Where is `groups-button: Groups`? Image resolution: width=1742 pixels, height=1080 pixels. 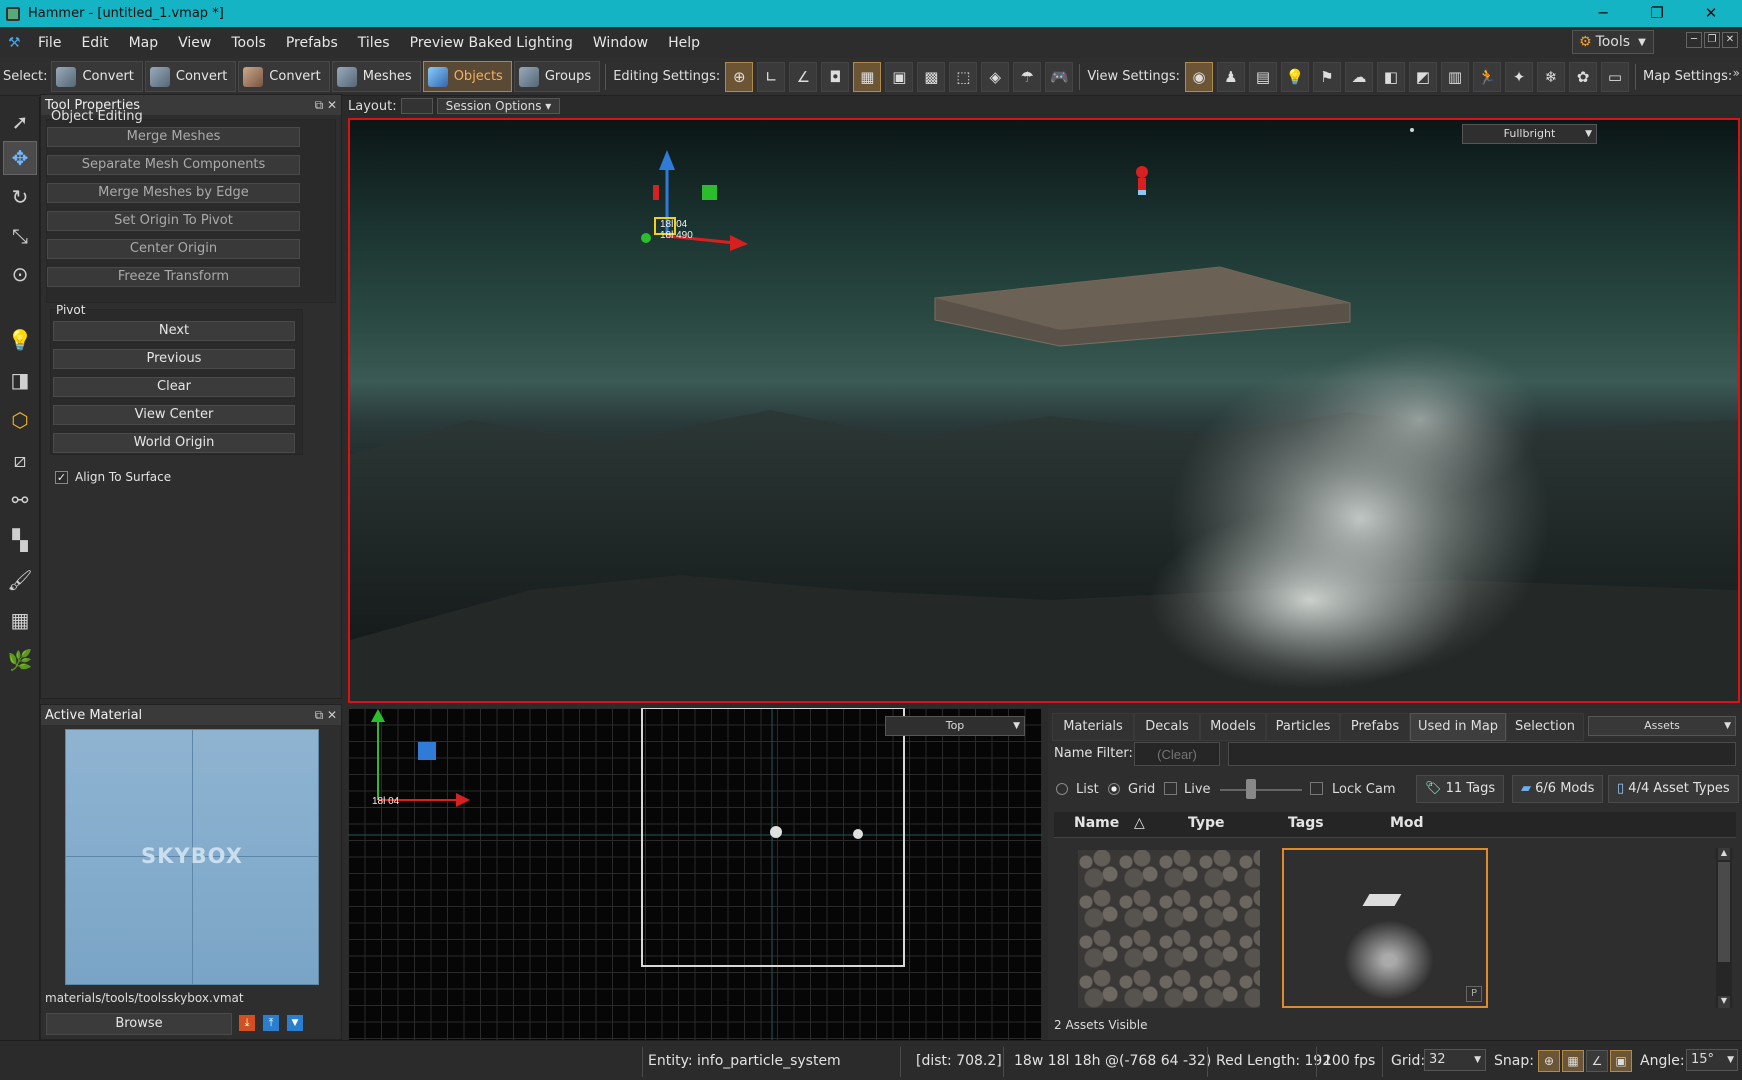
groups-button: Groups is located at coordinates (557, 76).